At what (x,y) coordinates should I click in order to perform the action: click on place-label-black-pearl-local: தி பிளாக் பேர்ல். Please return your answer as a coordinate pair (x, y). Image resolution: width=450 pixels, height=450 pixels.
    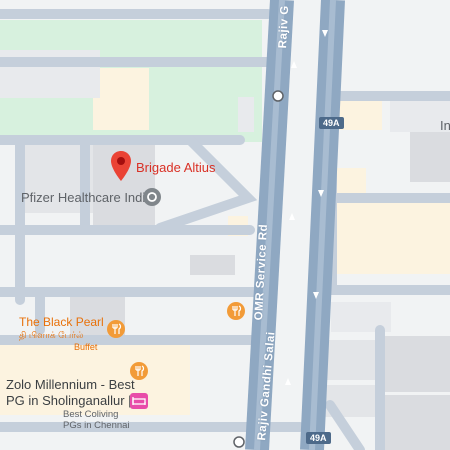
    Looking at the image, I should click on (51, 335).